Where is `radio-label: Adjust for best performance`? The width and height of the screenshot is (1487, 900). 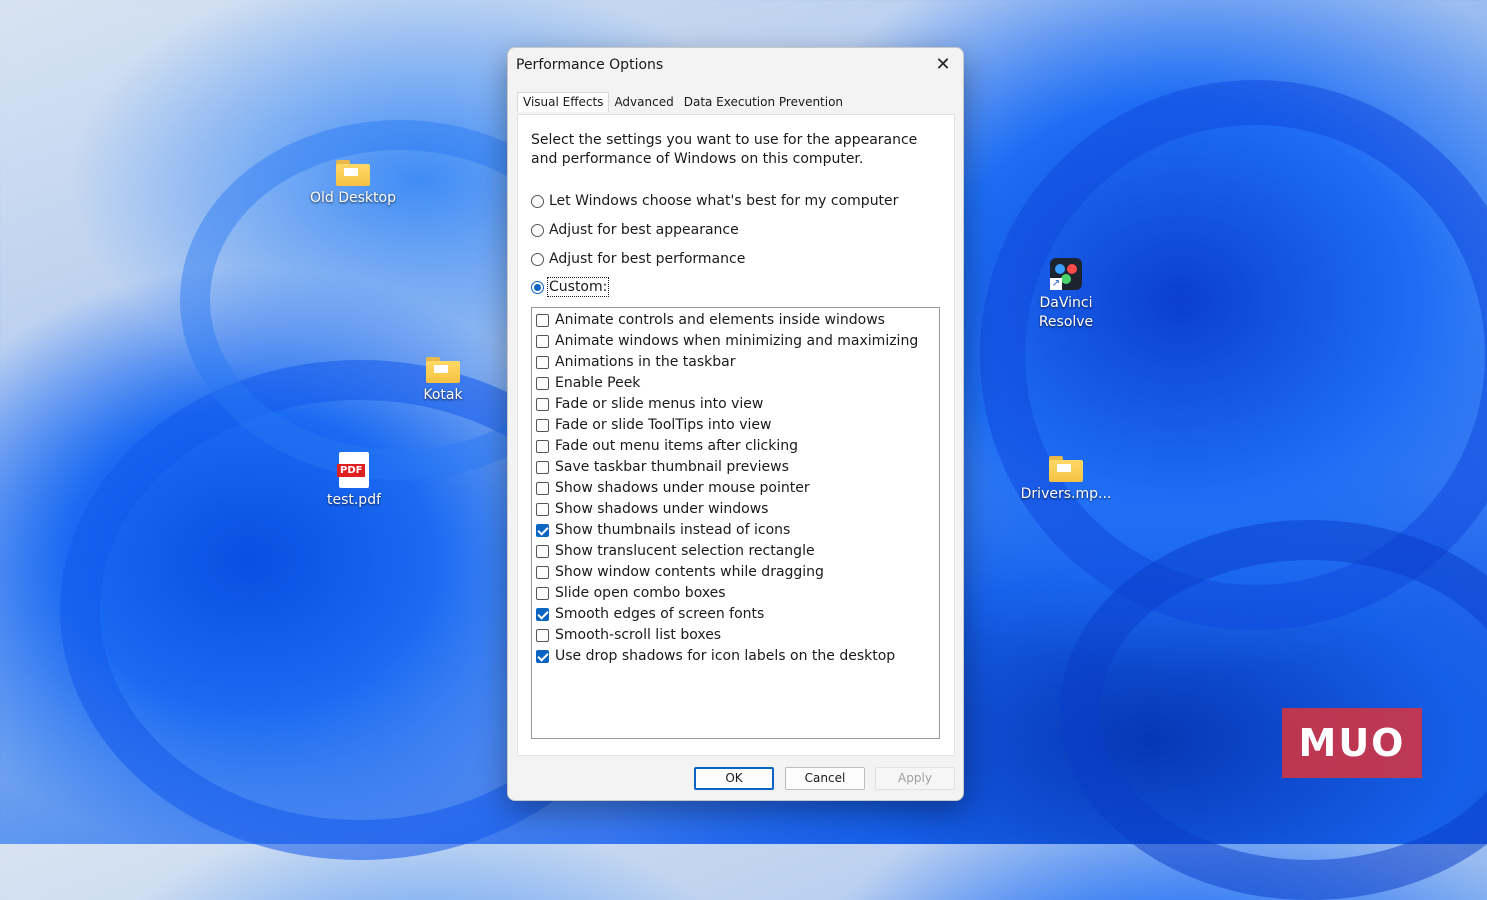
radio-label: Adjust for best performance is located at coordinates (647, 259).